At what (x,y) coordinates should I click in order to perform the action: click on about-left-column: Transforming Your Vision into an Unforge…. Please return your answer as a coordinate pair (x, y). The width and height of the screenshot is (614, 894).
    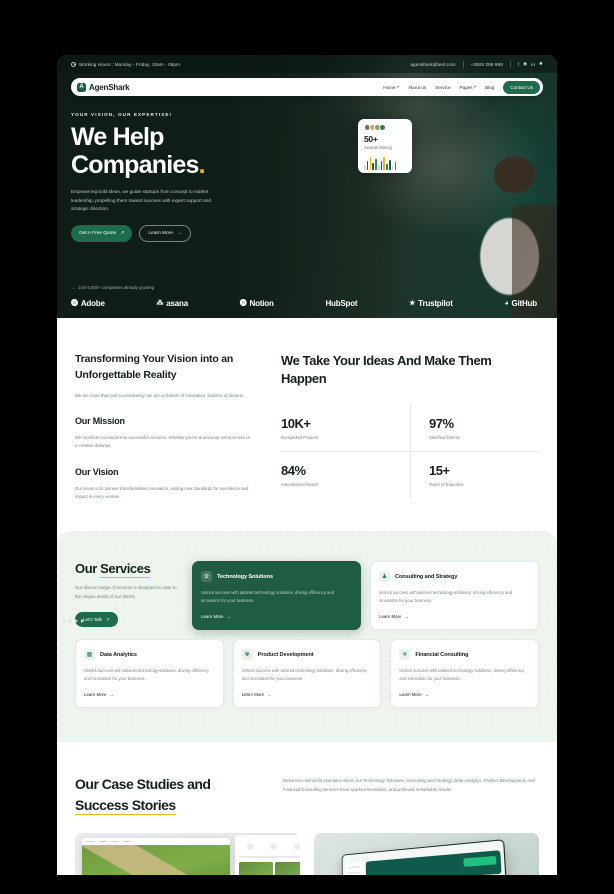
    Looking at the image, I should click on (164, 426).